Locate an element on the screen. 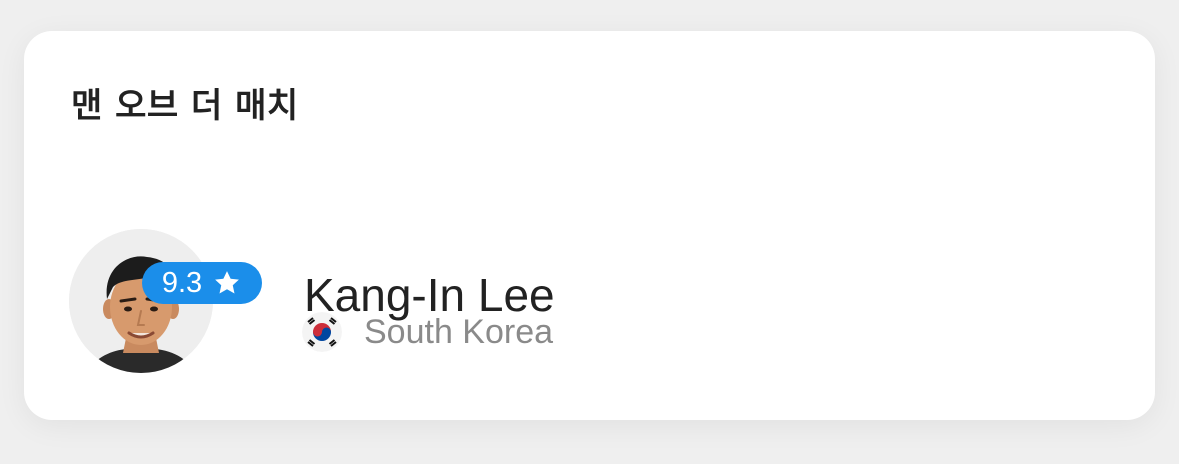 The image size is (1179, 464). rating-value: 9.3 is located at coordinates (182, 283).